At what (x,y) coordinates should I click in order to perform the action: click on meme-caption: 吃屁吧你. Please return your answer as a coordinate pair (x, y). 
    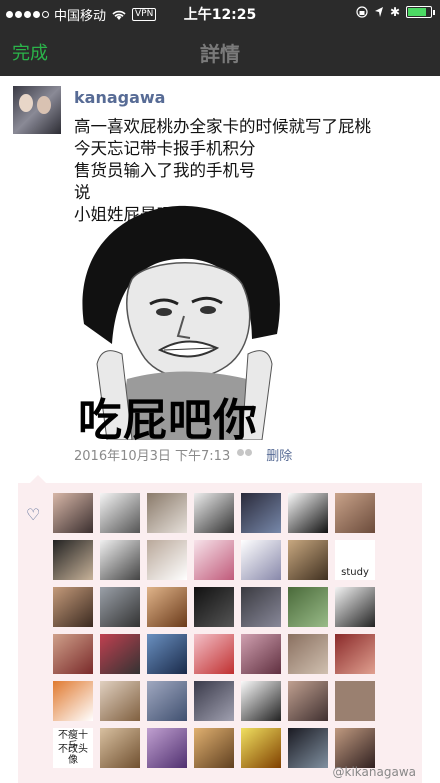
    Looking at the image, I should click on (168, 420).